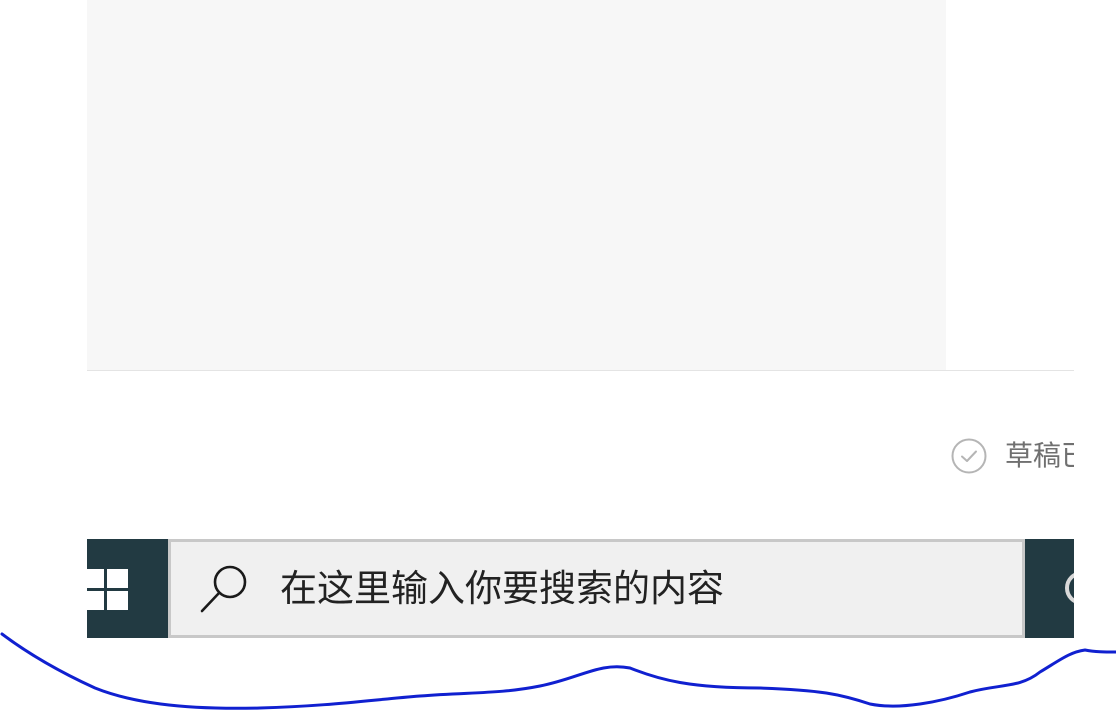 The image size is (1116, 711). Describe the element at coordinates (558, 671) in the screenshot. I see `pen-annotation-stroke` at that location.